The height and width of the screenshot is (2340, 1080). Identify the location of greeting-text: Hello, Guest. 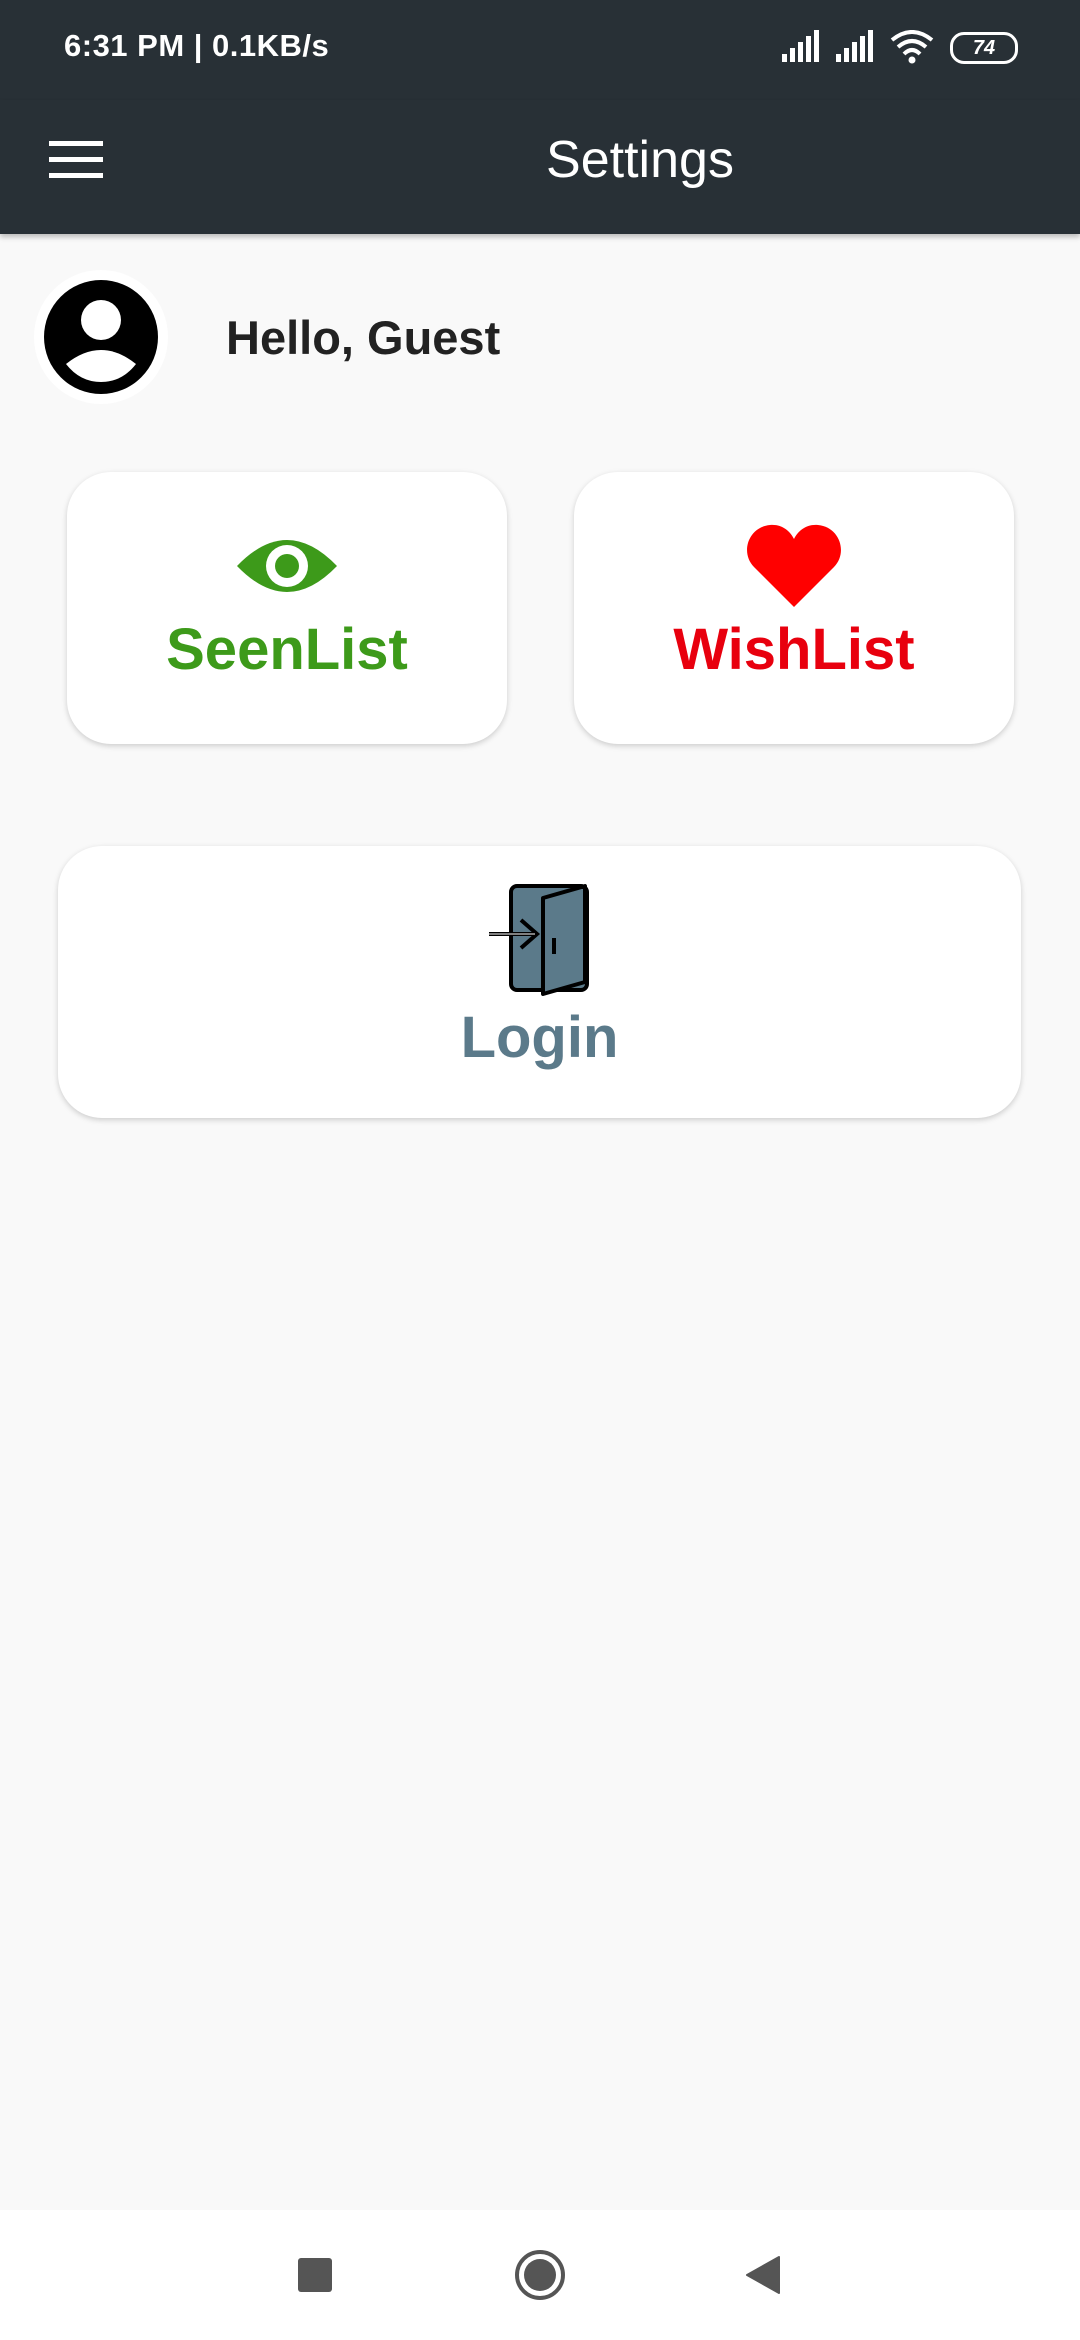
(363, 337).